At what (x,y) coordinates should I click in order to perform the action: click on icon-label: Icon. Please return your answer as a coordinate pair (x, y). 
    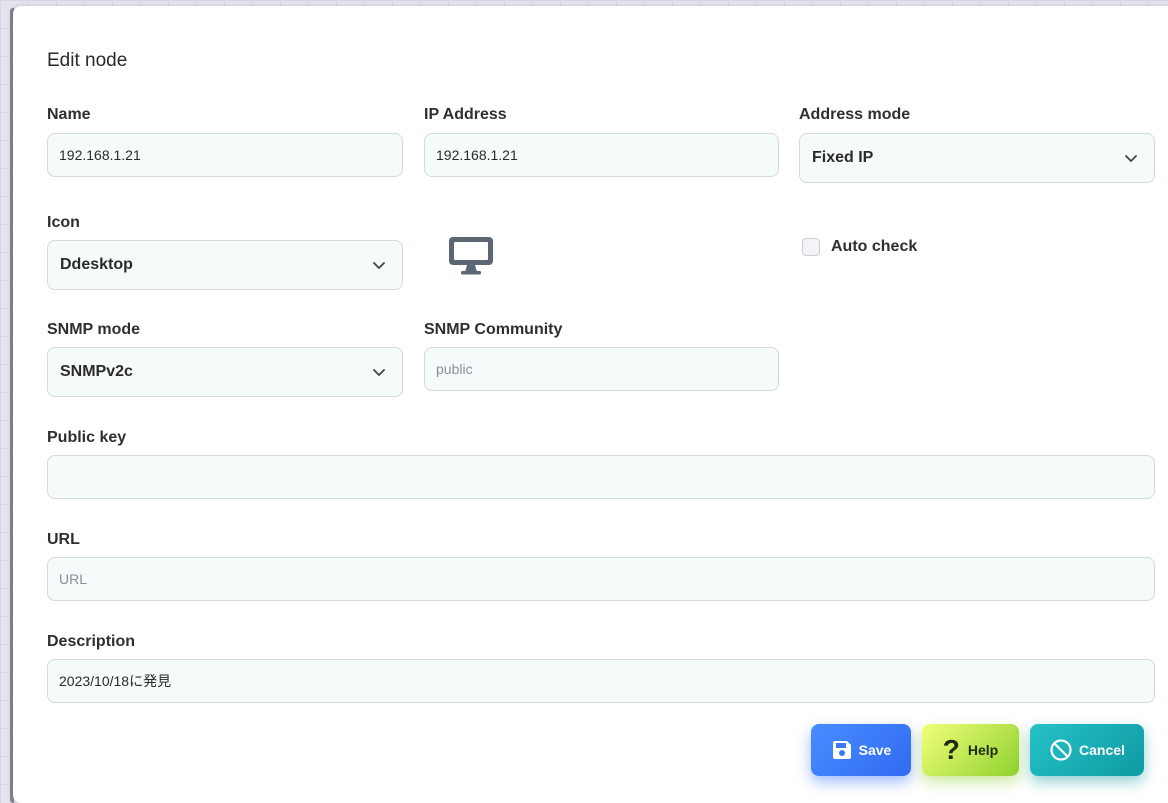
    Looking at the image, I should click on (63, 222).